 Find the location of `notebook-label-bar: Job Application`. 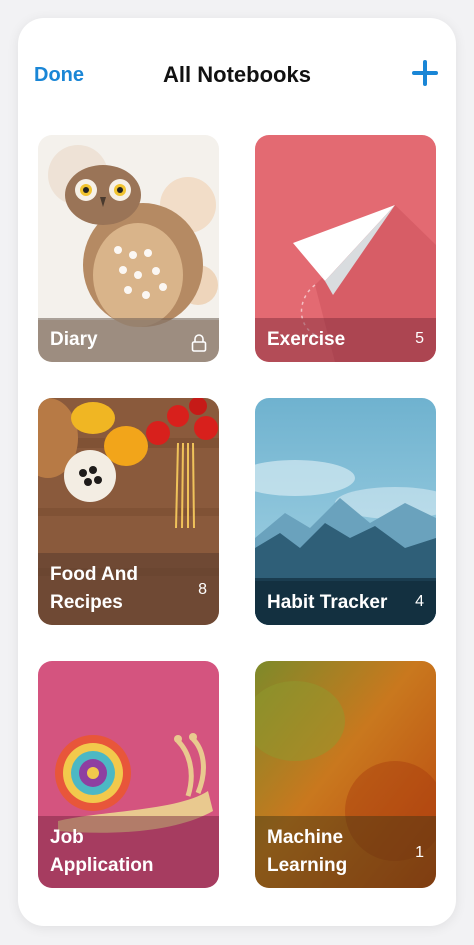

notebook-label-bar: Job Application is located at coordinates (128, 852).